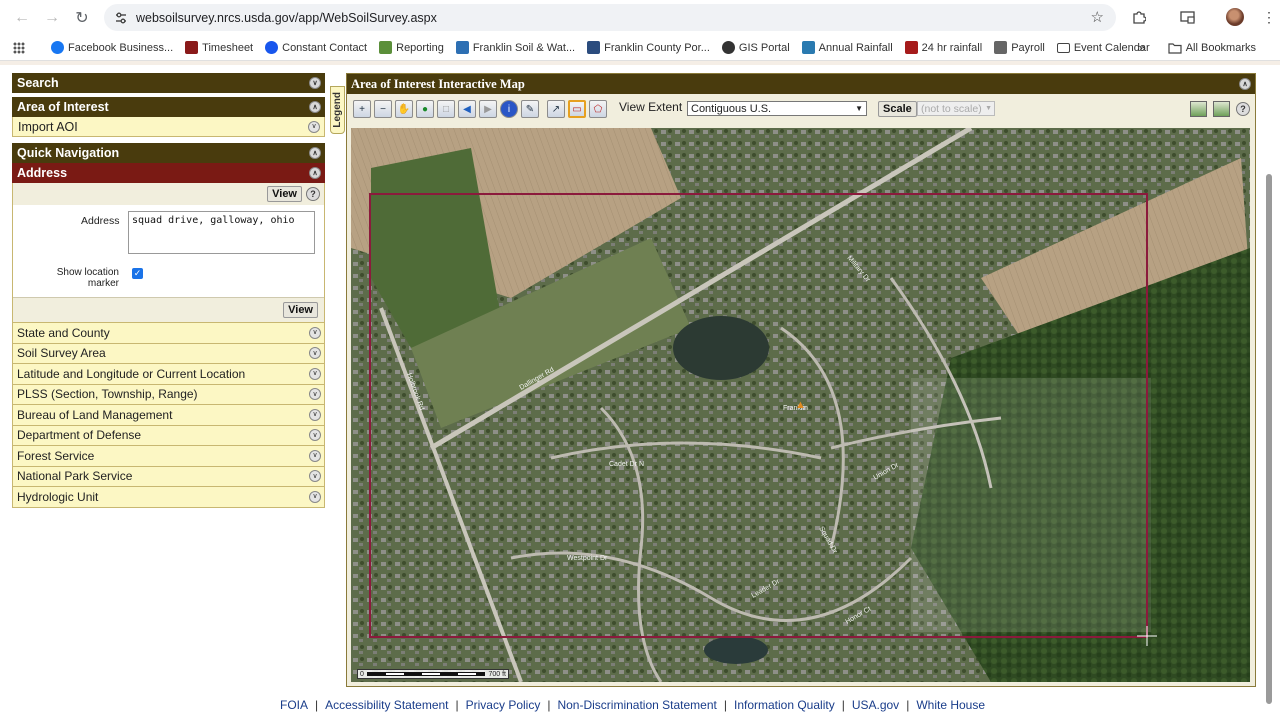 The image size is (1280, 720). What do you see at coordinates (82, 18) in the screenshot?
I see `reload-icon: ↻` at bounding box center [82, 18].